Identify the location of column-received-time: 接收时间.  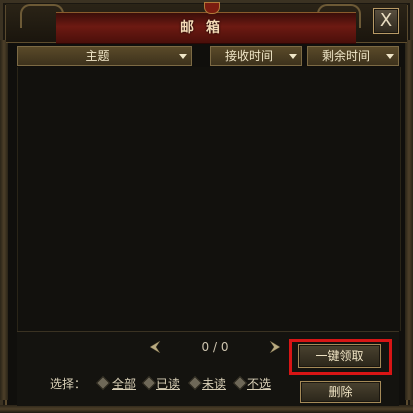
(256, 56).